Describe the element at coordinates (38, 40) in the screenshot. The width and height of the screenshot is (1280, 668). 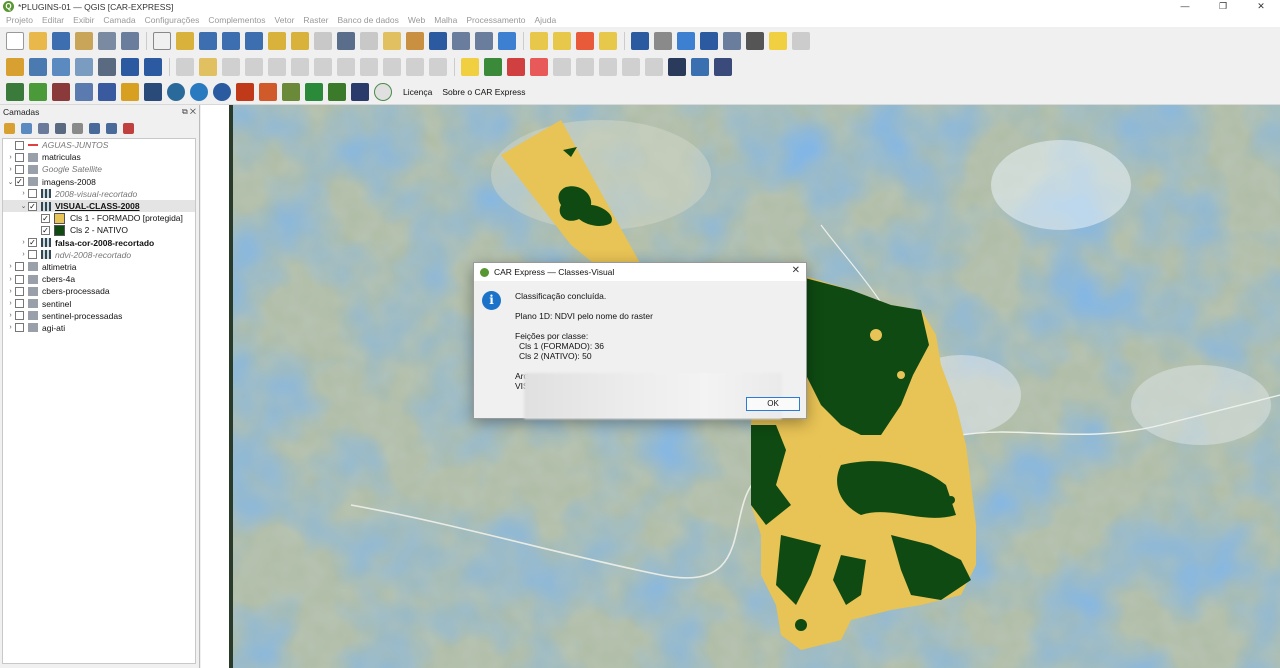
I see `open-project-icon` at that location.